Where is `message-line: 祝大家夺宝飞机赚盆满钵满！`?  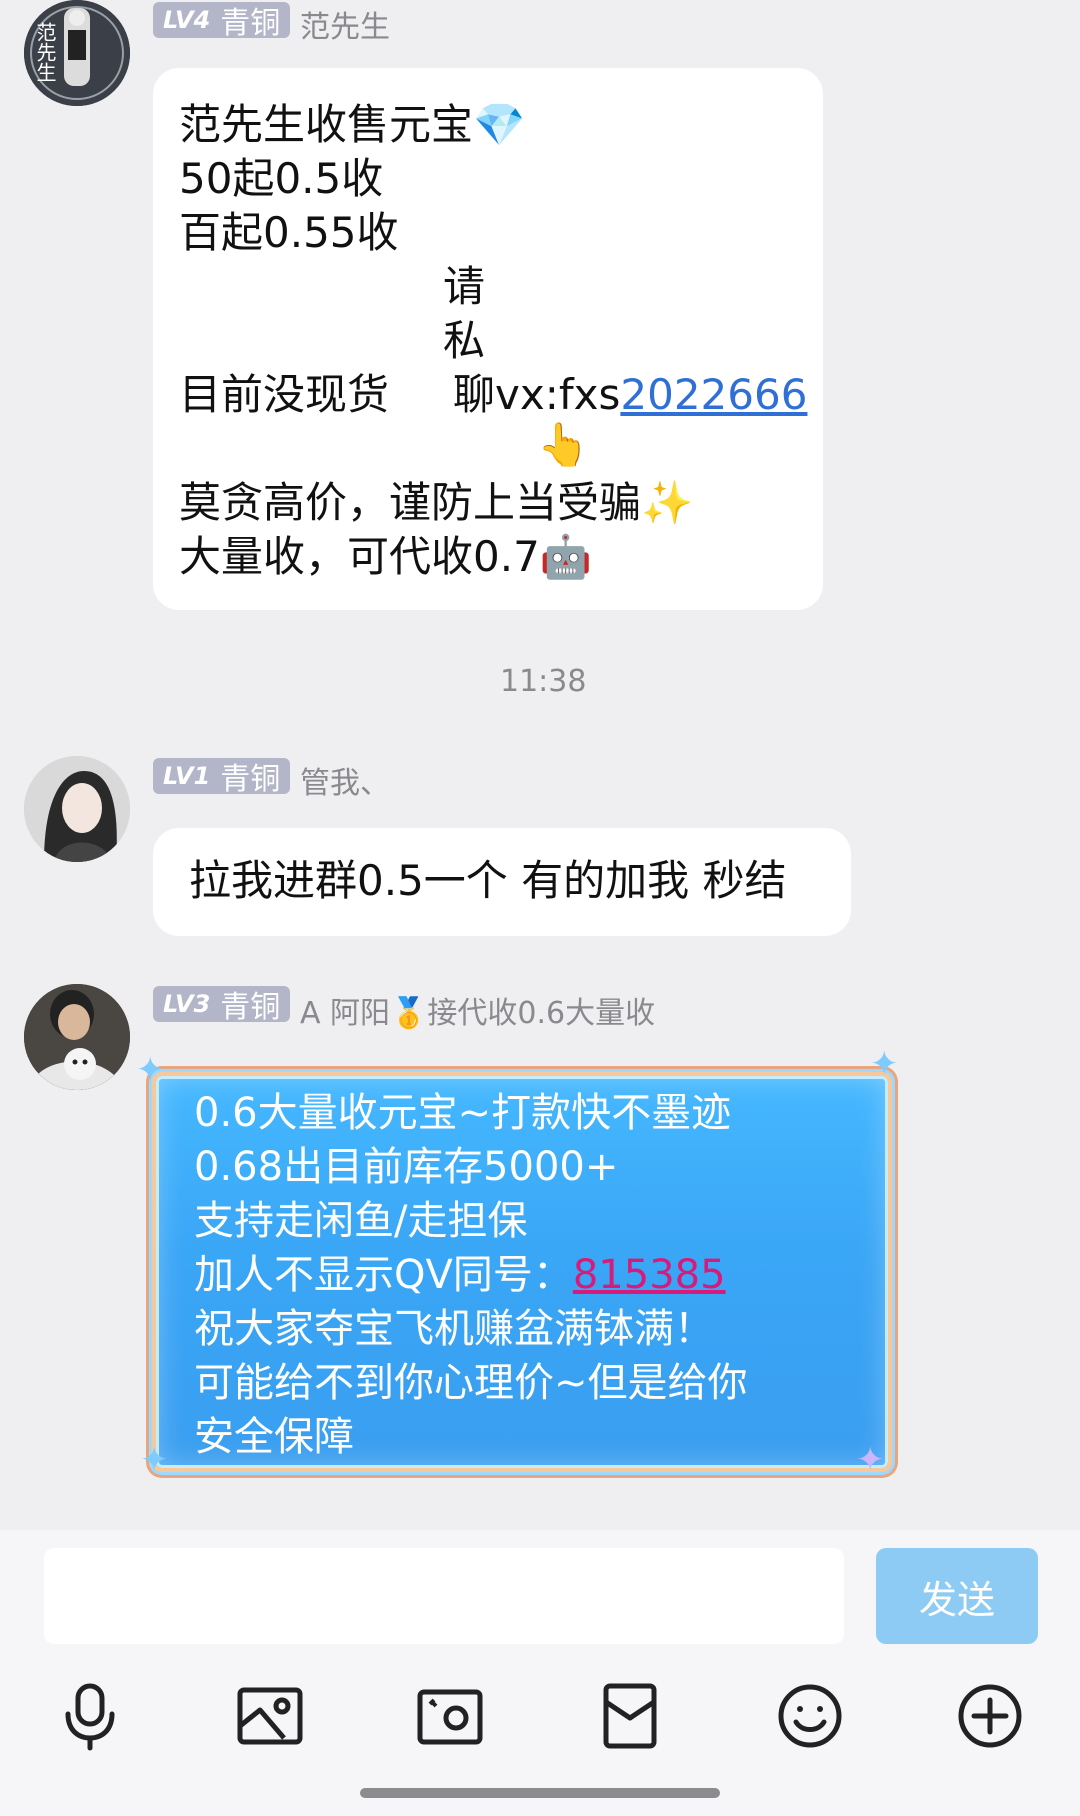 message-line: 祝大家夺宝飞机赚盆满钵满！ is located at coordinates (454, 1329).